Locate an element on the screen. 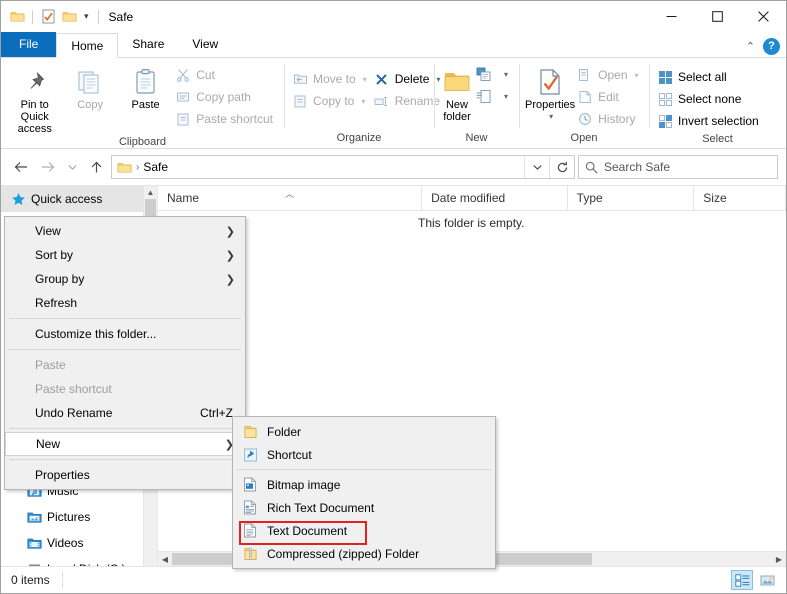 The width and height of the screenshot is (787, 594). ribbon-group-select: Select all Select none Invert selection is located at coordinates (717, 103).